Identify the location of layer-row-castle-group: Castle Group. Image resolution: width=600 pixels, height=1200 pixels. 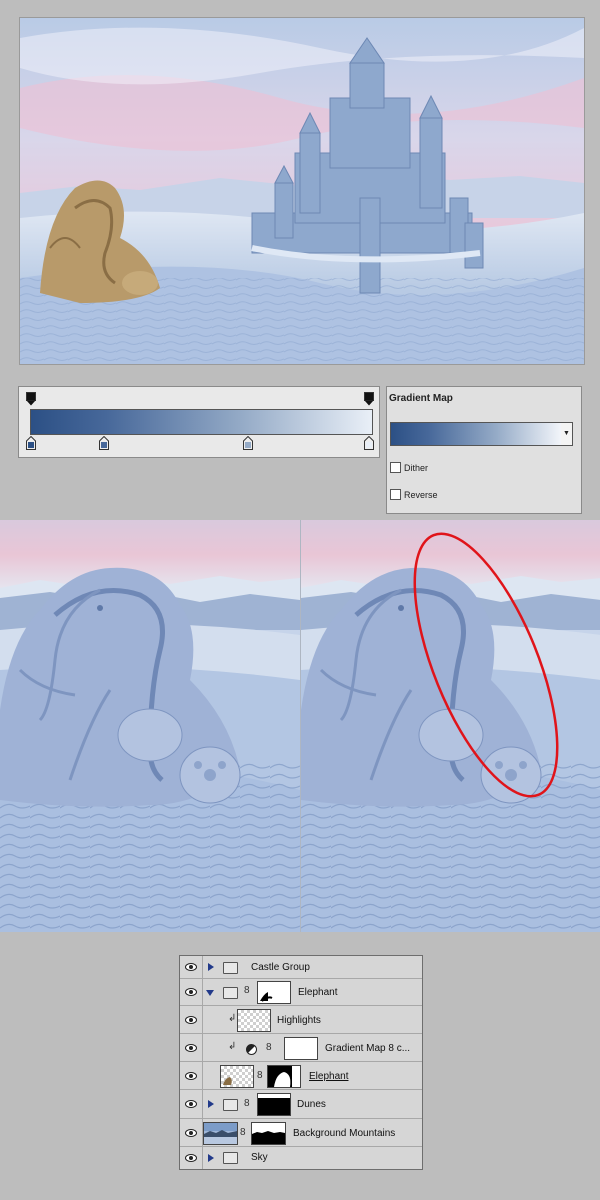
(301, 967).